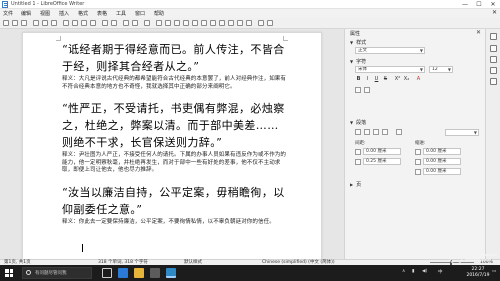  What do you see at coordinates (492, 144) in the screenshot?
I see `sidebar-deck-tabbar` at bounding box center [492, 144].